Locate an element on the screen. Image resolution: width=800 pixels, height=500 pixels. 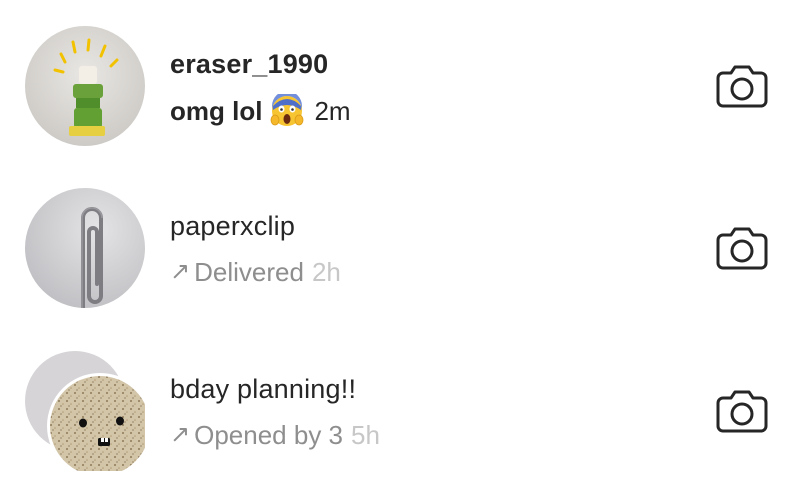
message-preview: omg lol is located at coordinates (216, 111).